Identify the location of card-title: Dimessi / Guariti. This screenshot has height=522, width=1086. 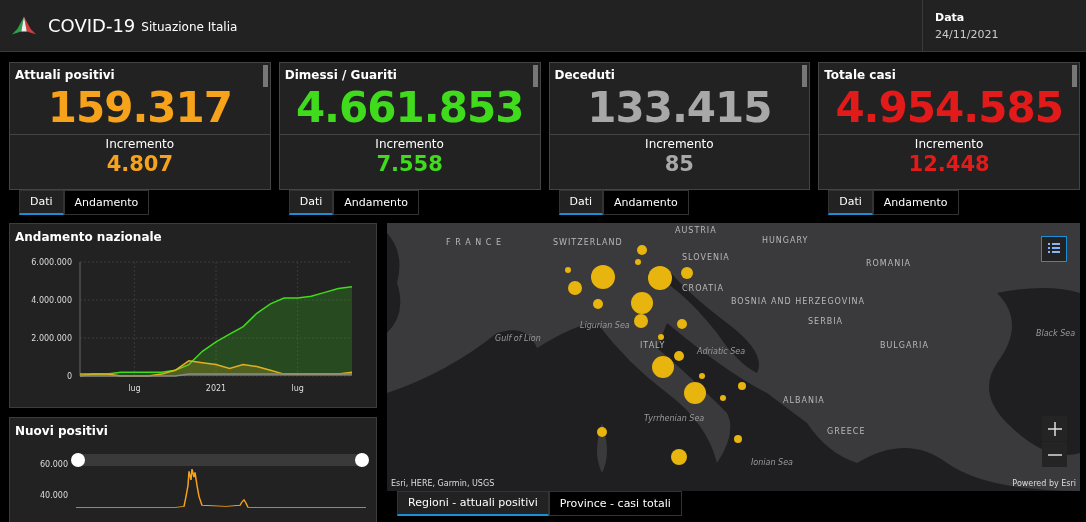
(340, 74).